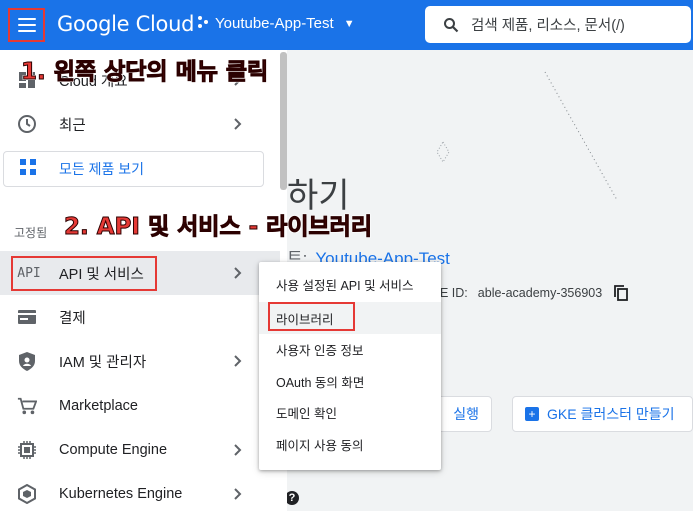  I want to click on help-icon: ?, so click(292, 498).